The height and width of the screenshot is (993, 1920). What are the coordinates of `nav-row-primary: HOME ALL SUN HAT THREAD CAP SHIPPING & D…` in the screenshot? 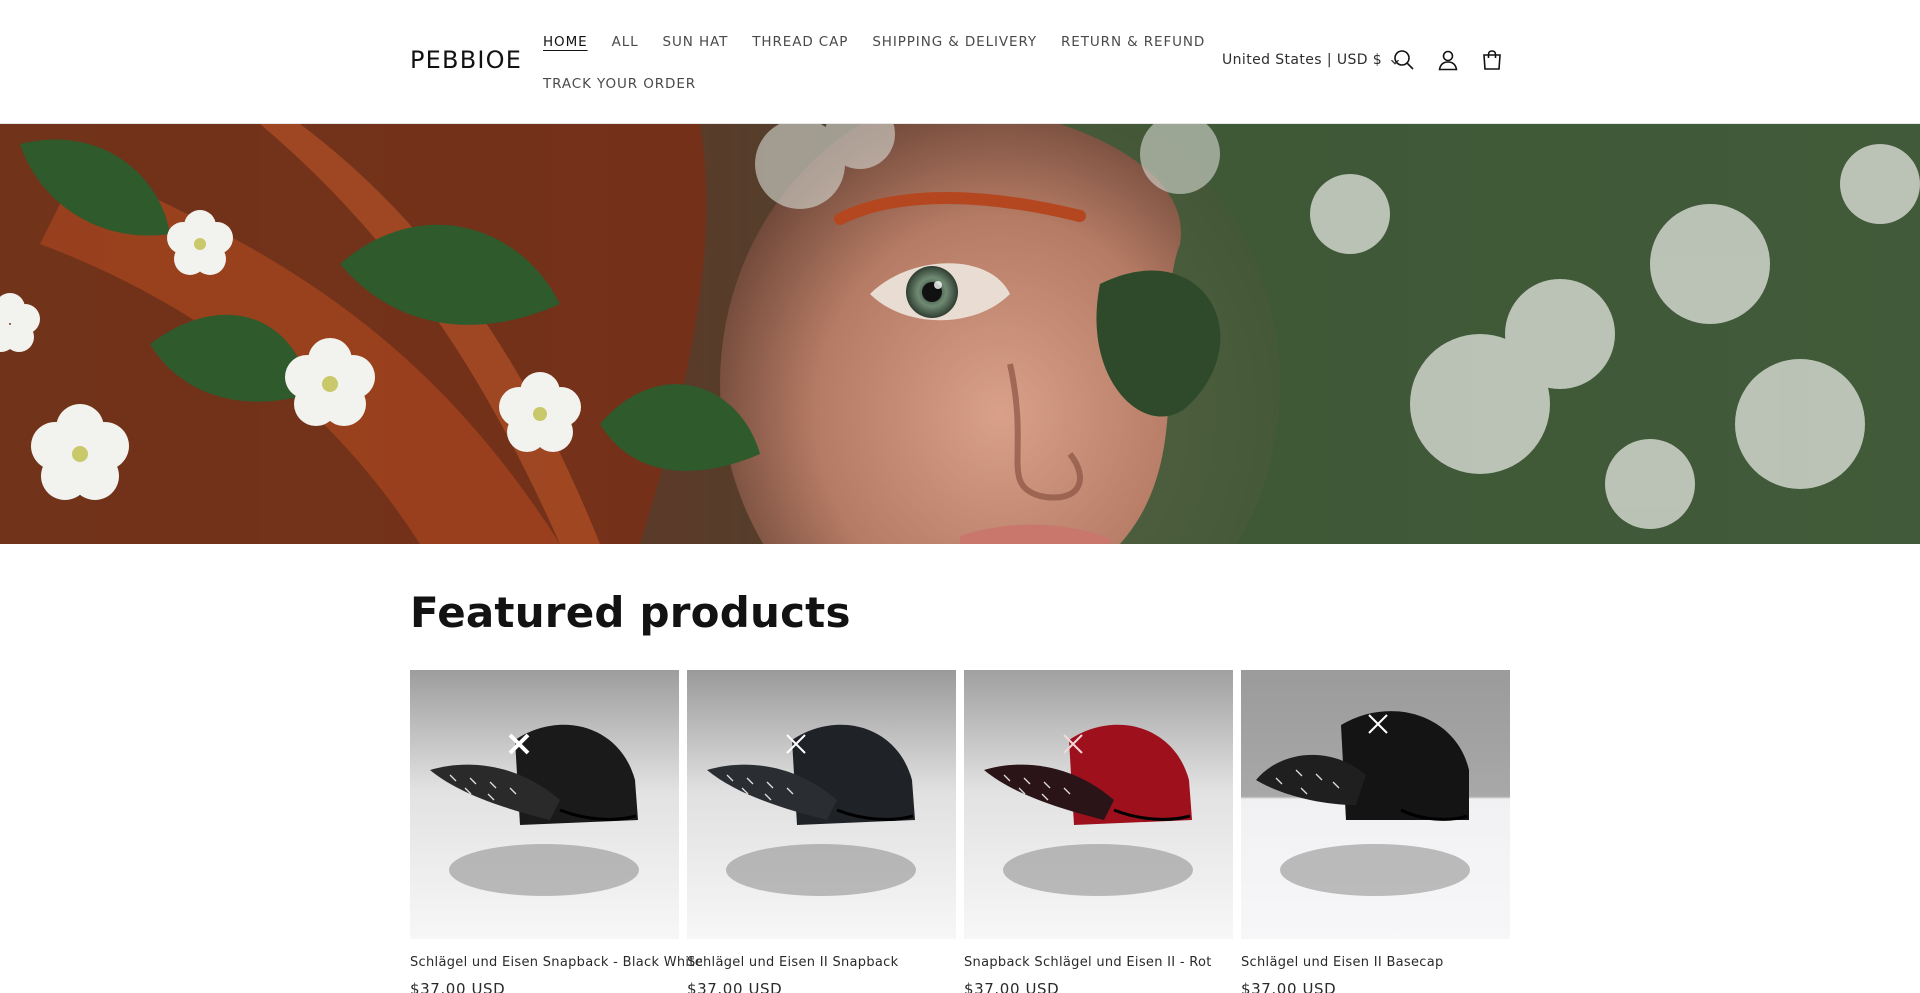 It's located at (873, 42).